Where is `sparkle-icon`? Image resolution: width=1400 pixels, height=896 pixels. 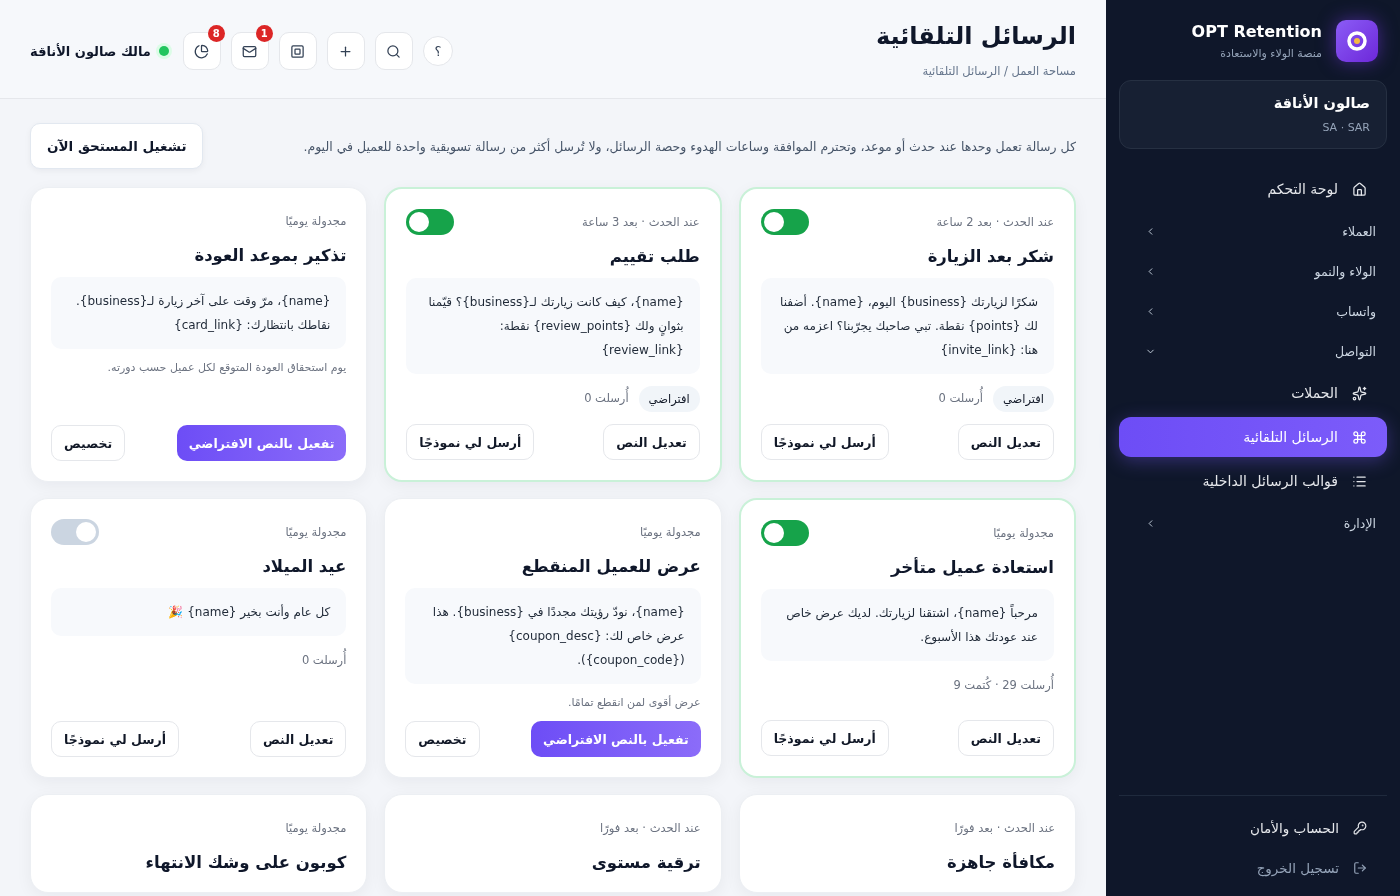 sparkle-icon is located at coordinates (1359, 393).